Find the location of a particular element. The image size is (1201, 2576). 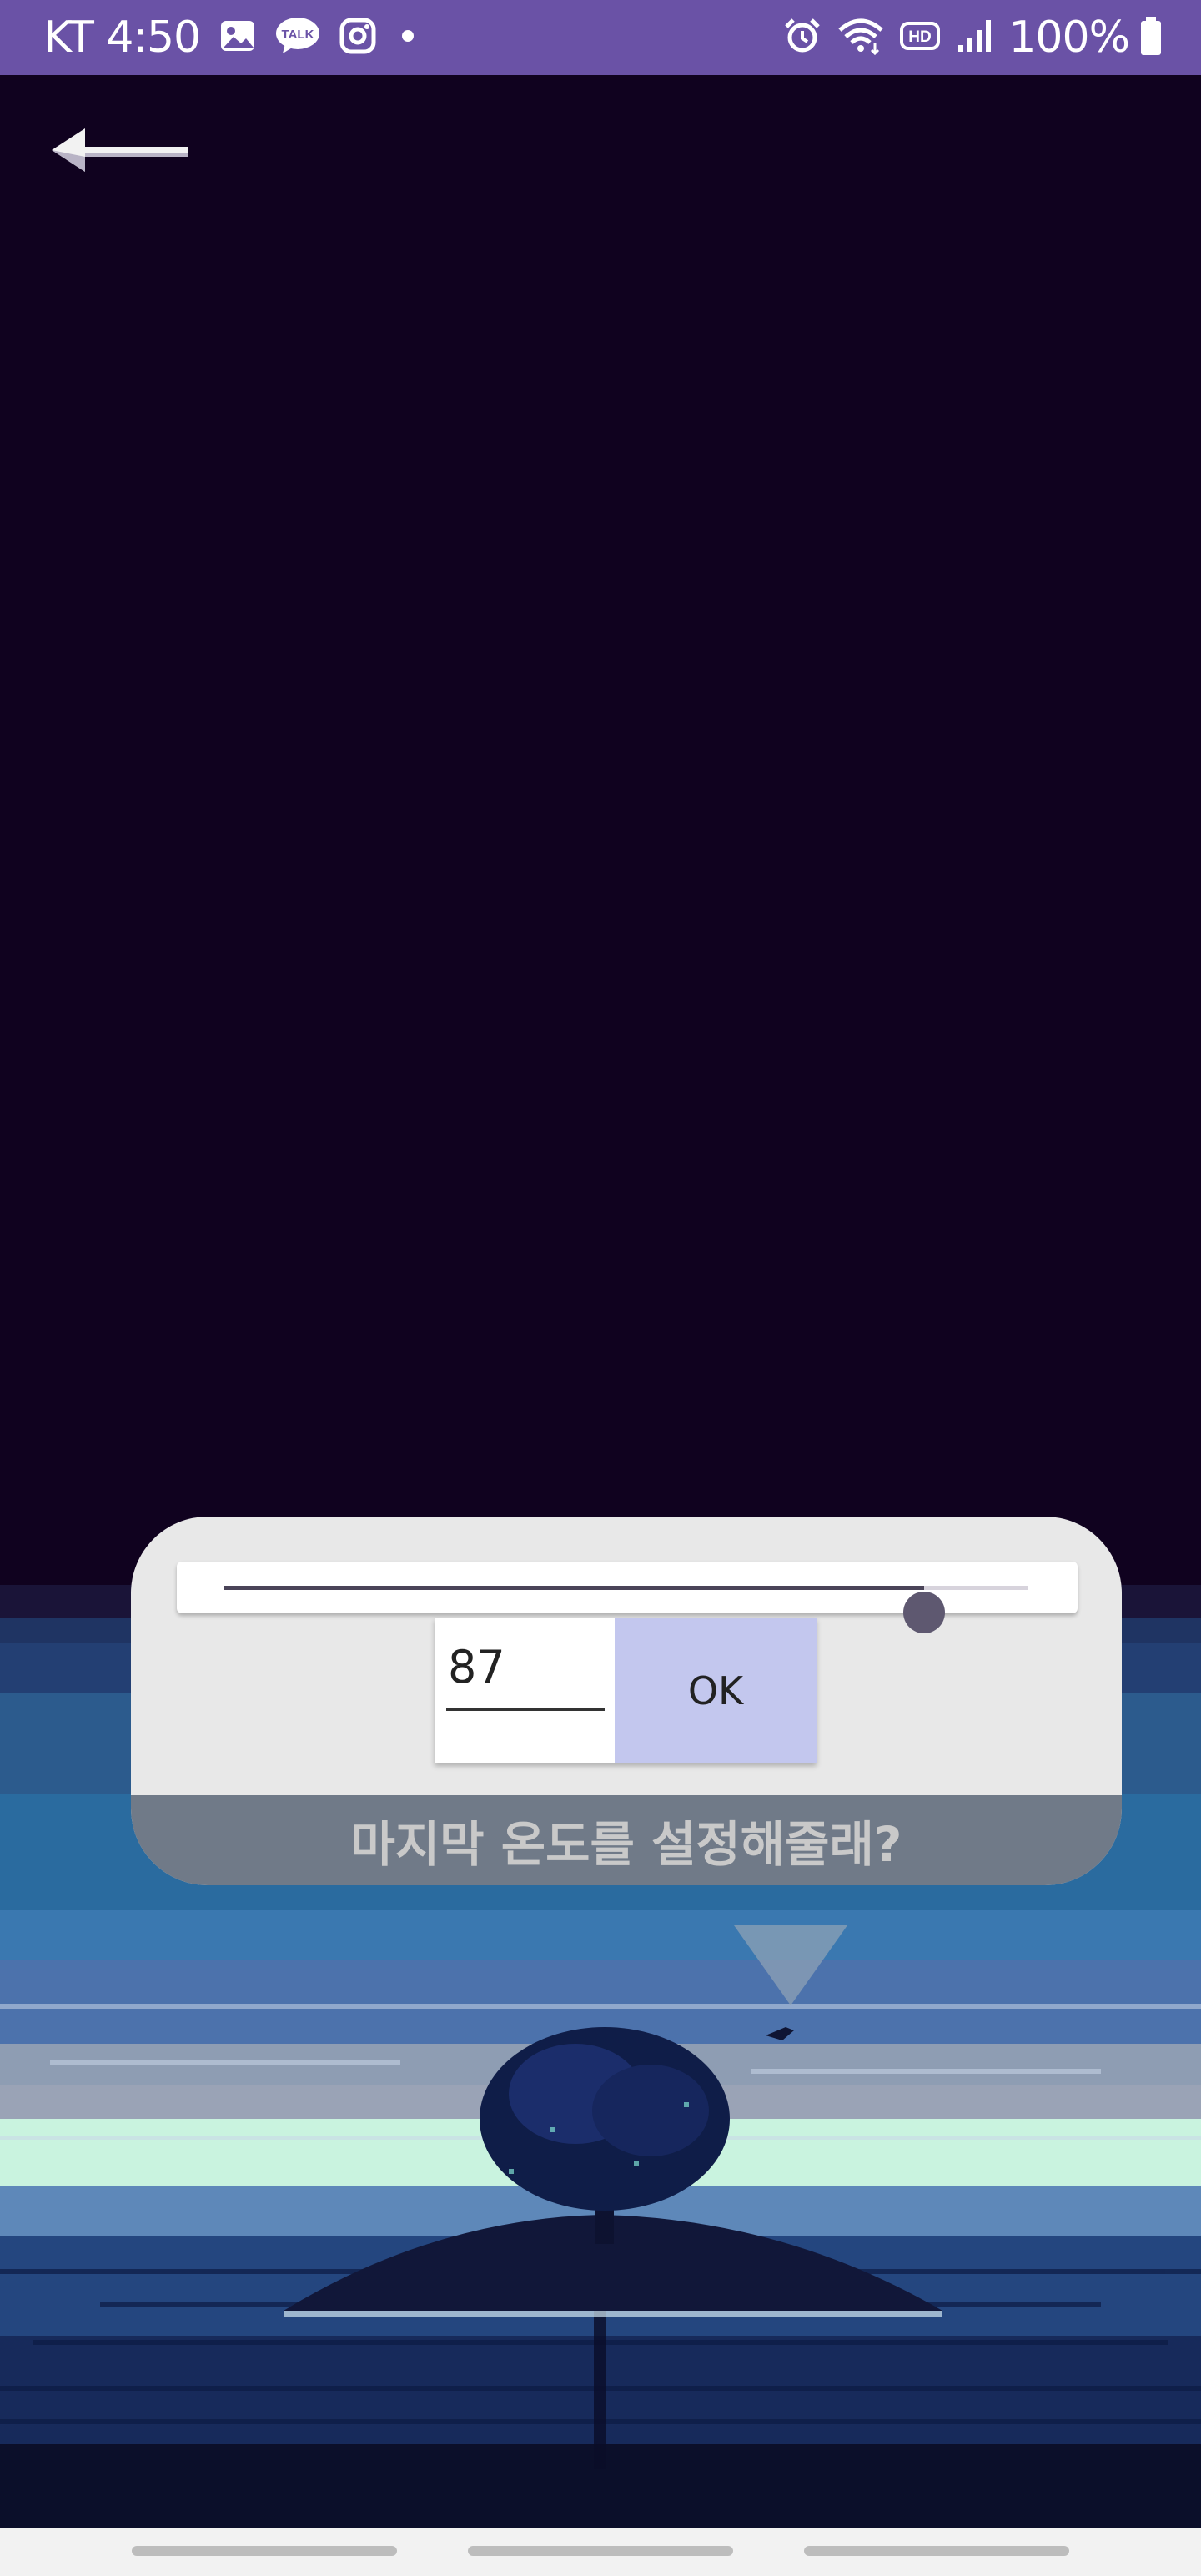

battery-percent: 100% is located at coordinates (1069, 38).